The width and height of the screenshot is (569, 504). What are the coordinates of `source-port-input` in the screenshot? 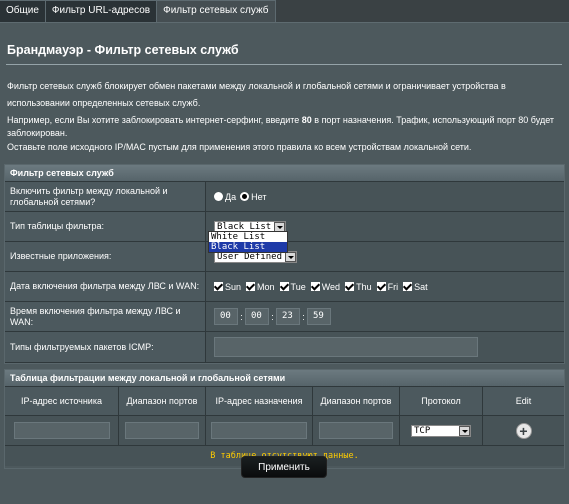 It's located at (162, 430).